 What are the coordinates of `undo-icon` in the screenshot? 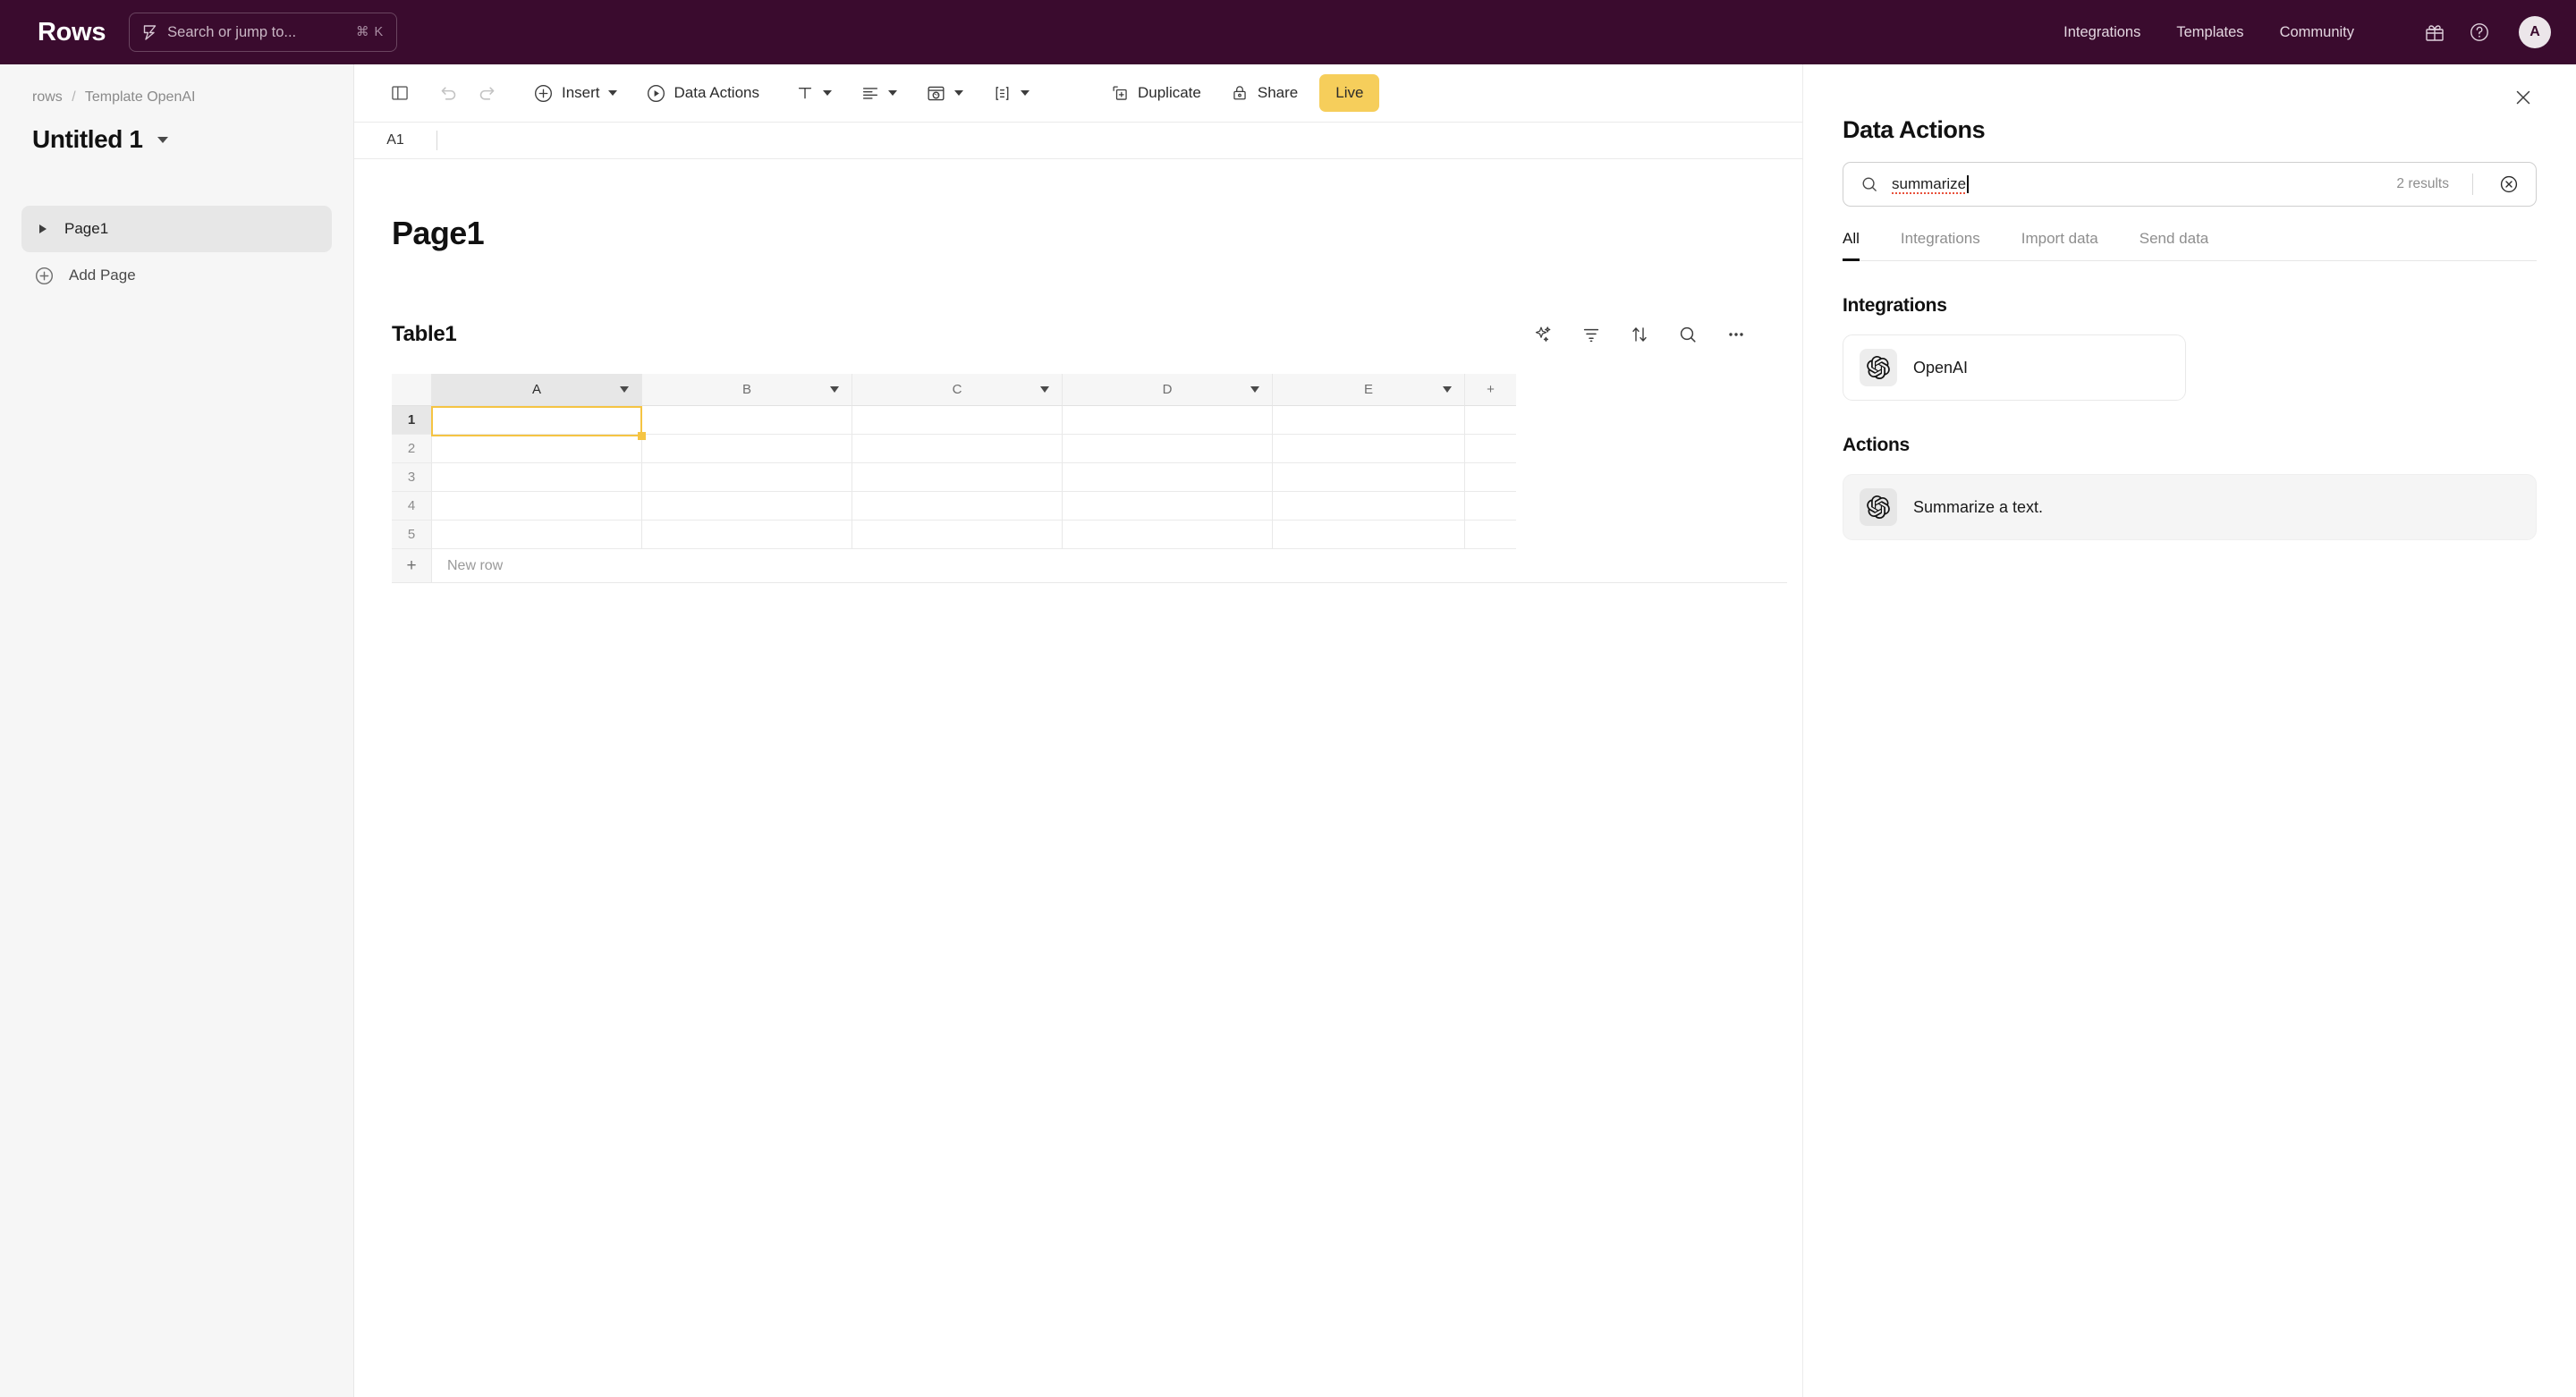 It's located at (448, 93).